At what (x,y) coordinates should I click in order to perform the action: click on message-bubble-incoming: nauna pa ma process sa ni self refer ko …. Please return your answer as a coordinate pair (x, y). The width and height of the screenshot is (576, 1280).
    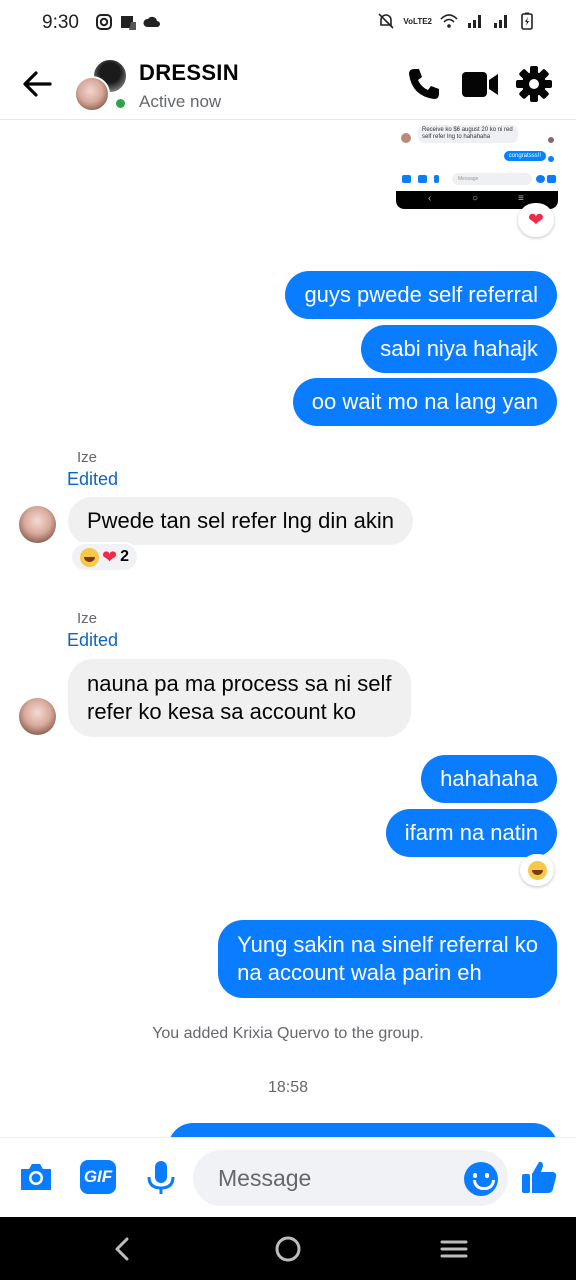
    Looking at the image, I should click on (239, 698).